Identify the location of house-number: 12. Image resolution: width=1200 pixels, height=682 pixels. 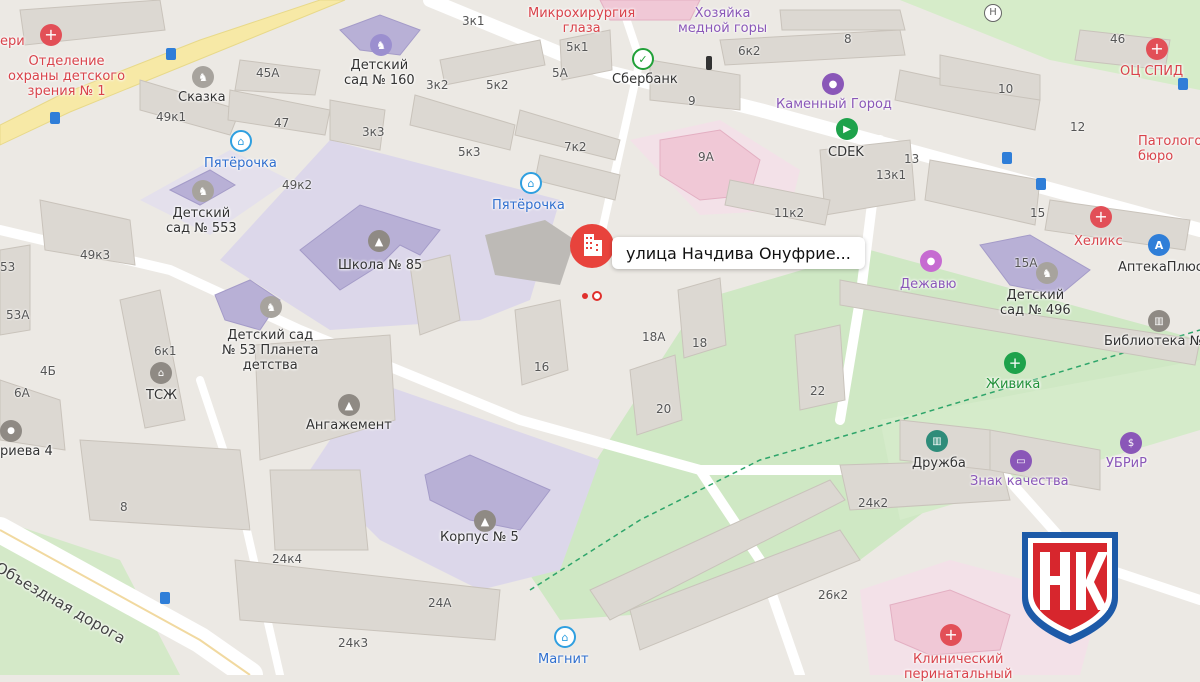
(1078, 127).